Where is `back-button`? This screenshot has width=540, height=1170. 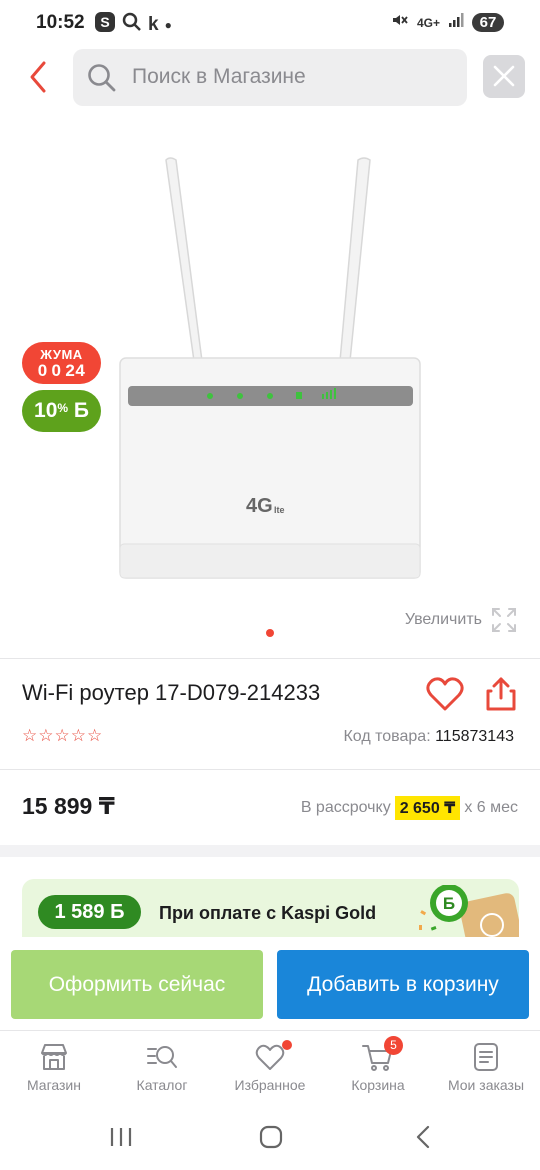
back-button is located at coordinates (40, 77).